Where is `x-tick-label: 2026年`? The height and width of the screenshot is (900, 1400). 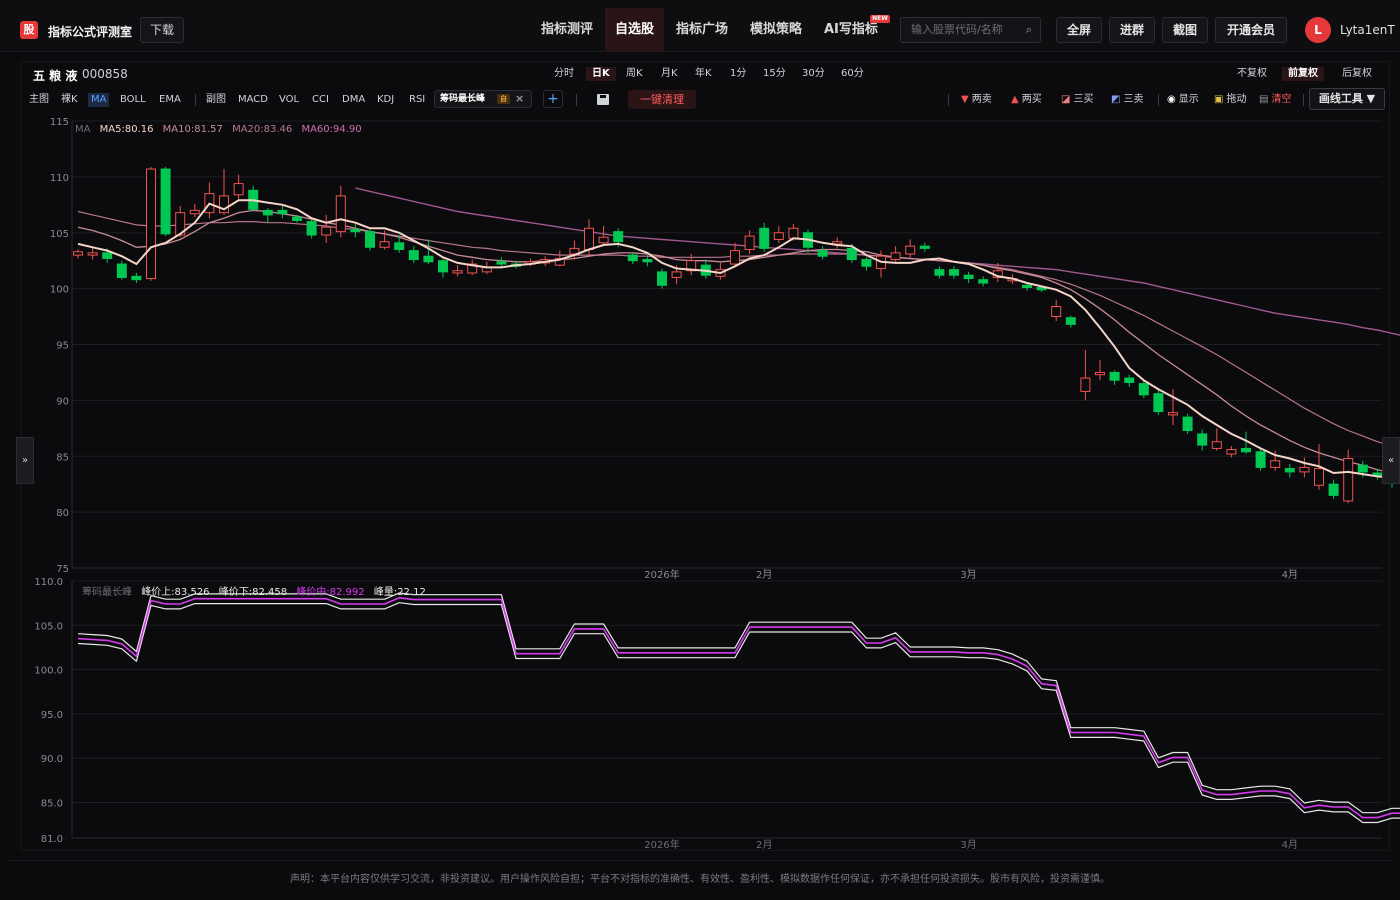 x-tick-label: 2026年 is located at coordinates (661, 574).